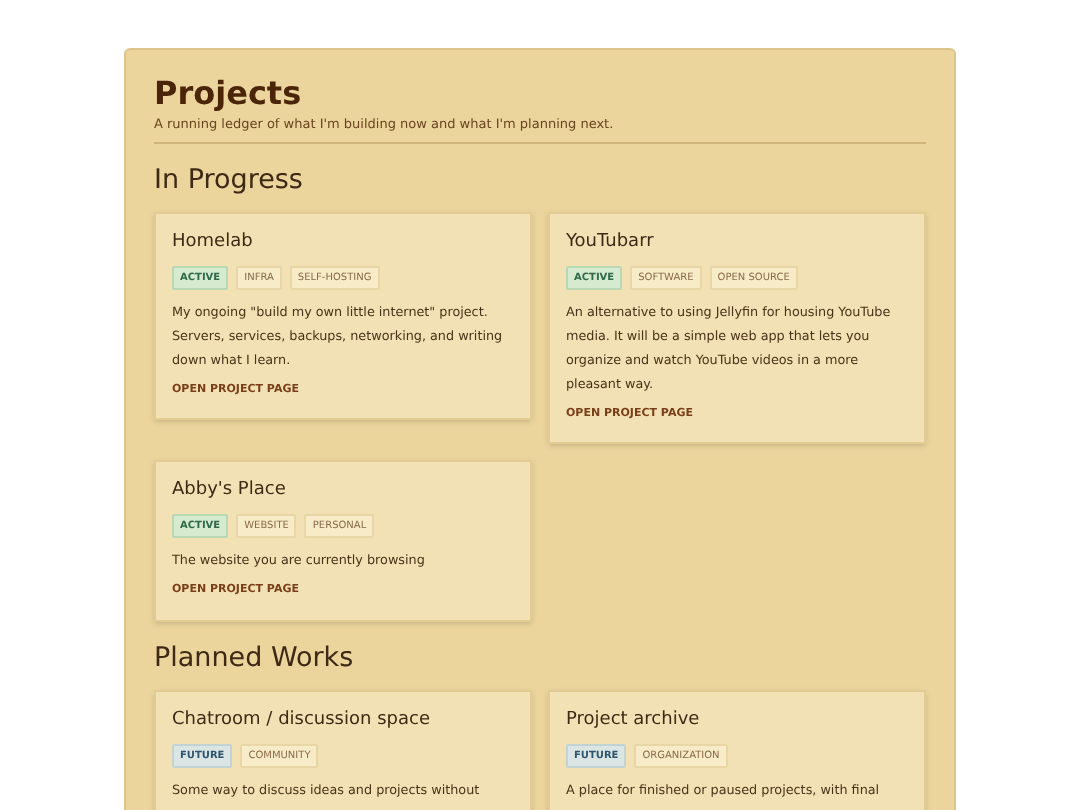  What do you see at coordinates (255, 658) in the screenshot?
I see `section-heading: Planned Works` at bounding box center [255, 658].